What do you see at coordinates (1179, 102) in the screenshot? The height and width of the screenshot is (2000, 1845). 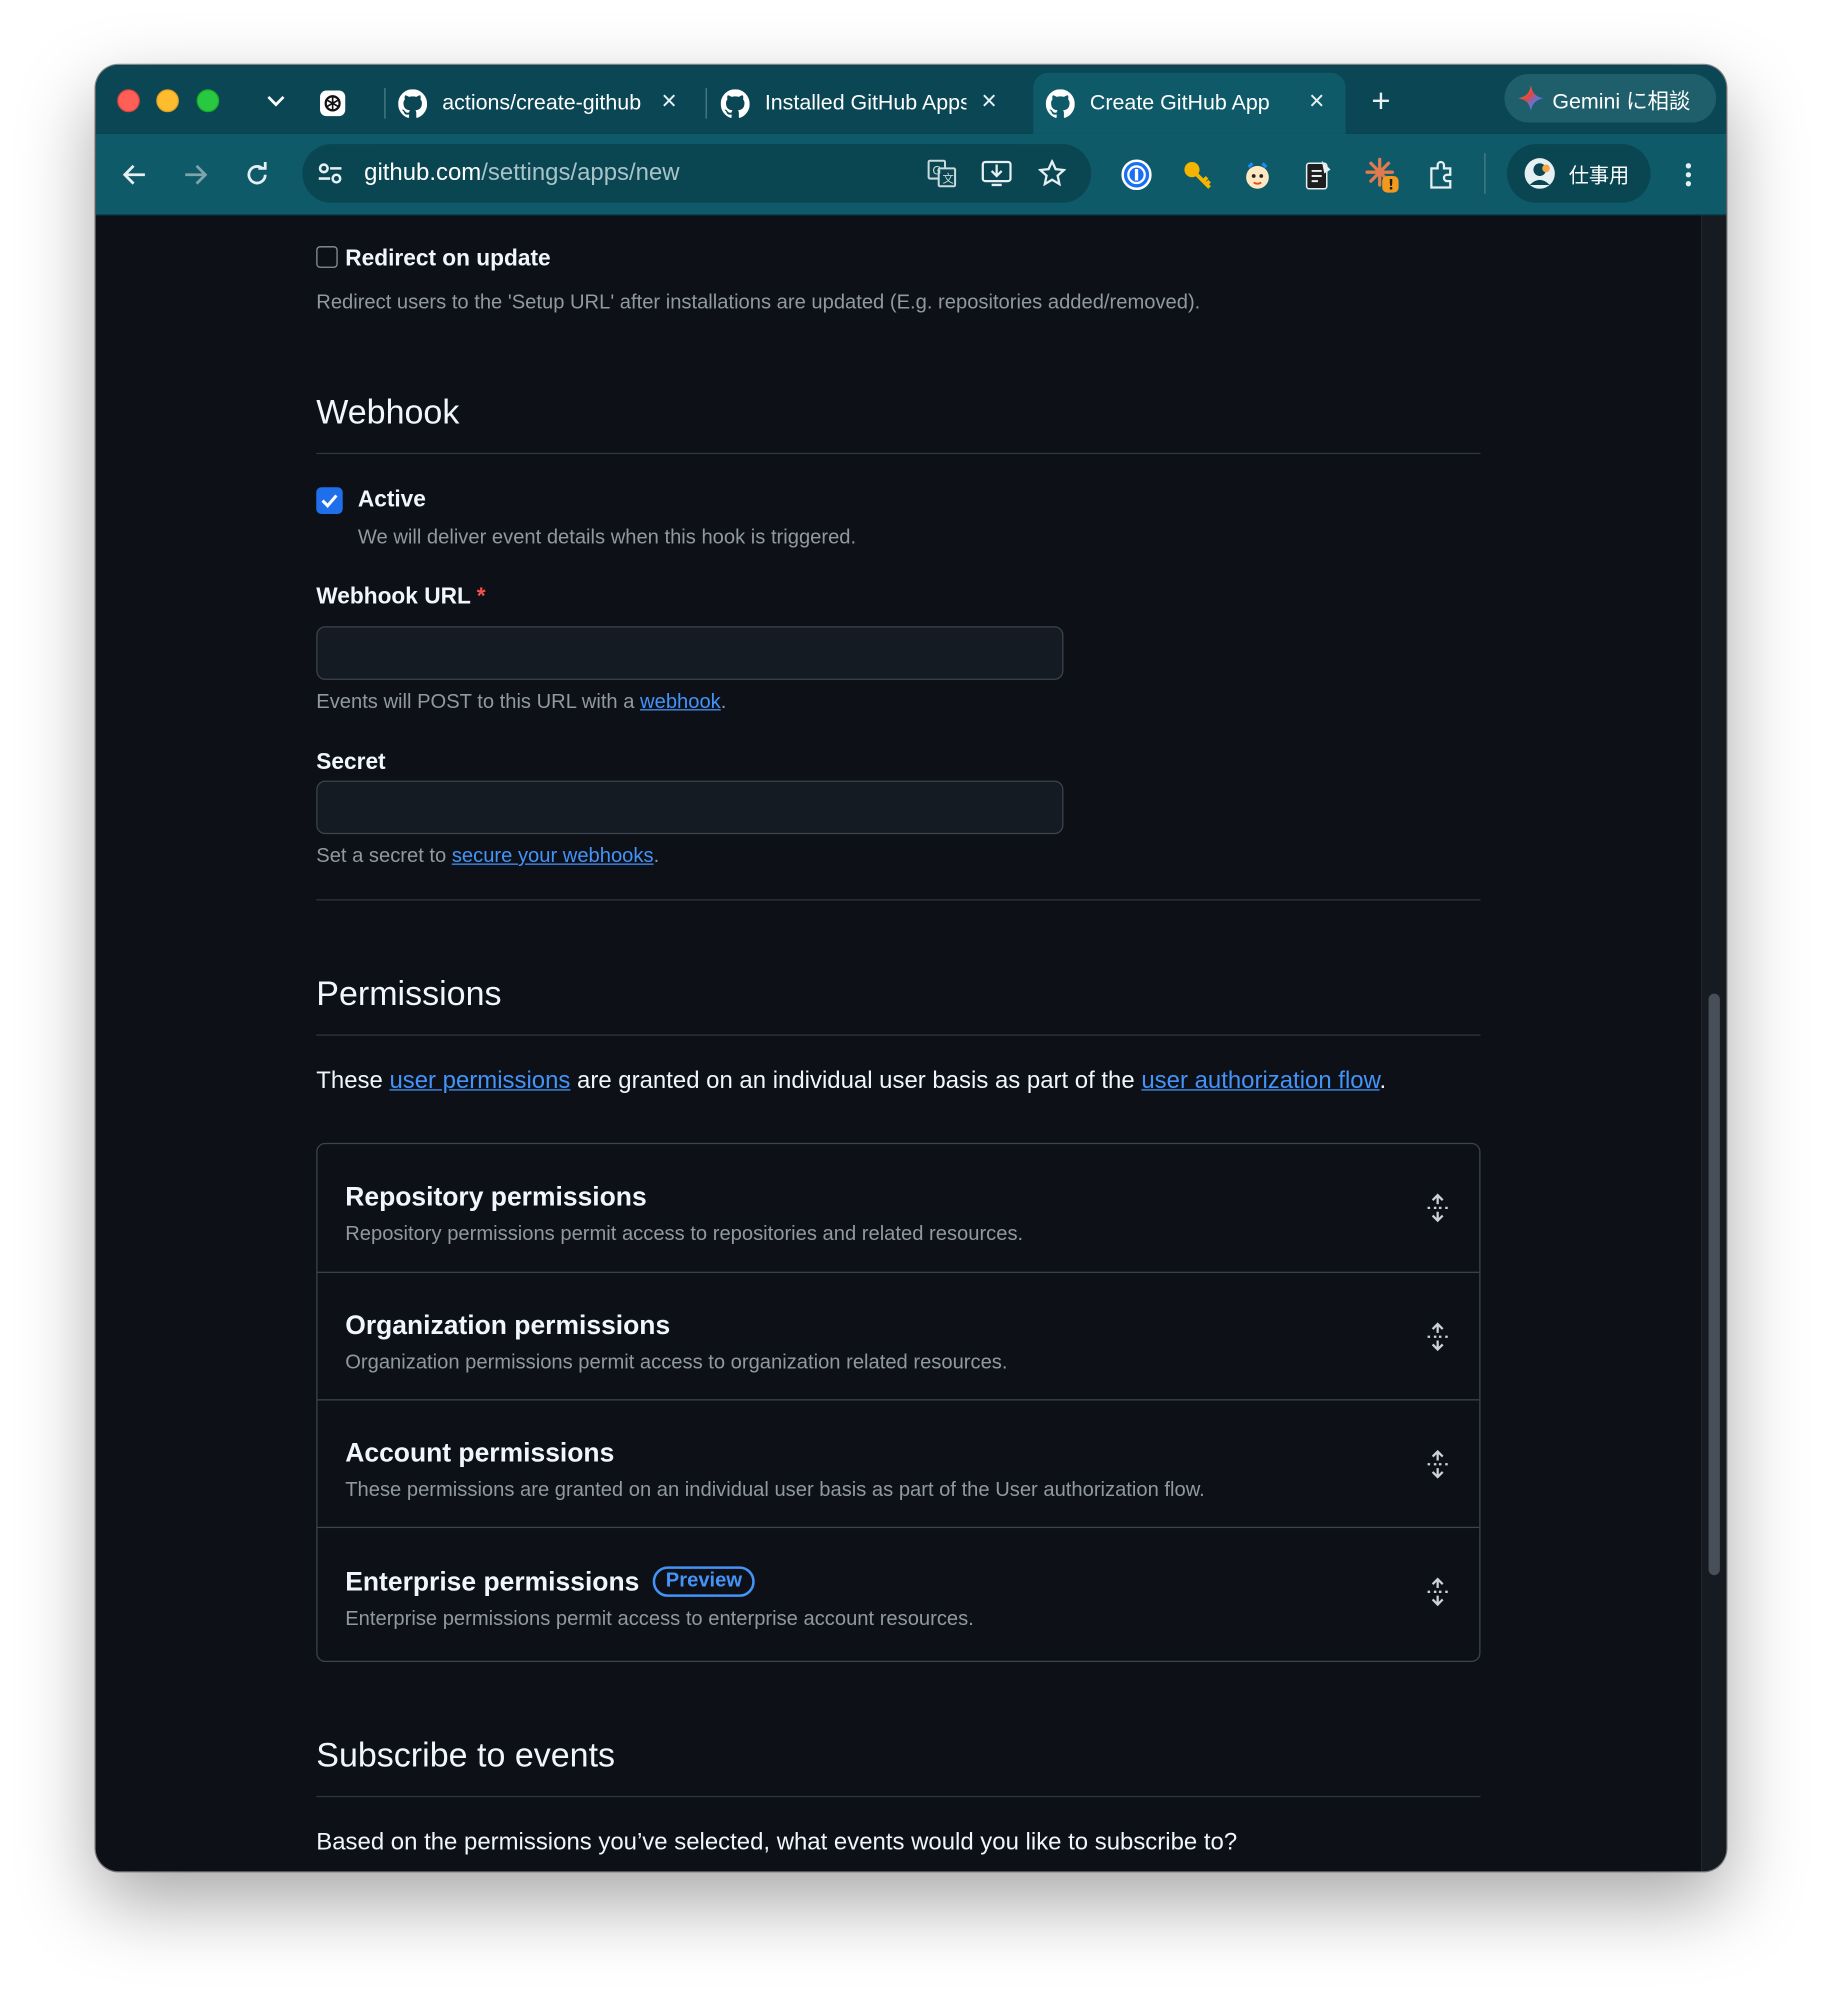 I see `tab-title: Create GitHub App` at bounding box center [1179, 102].